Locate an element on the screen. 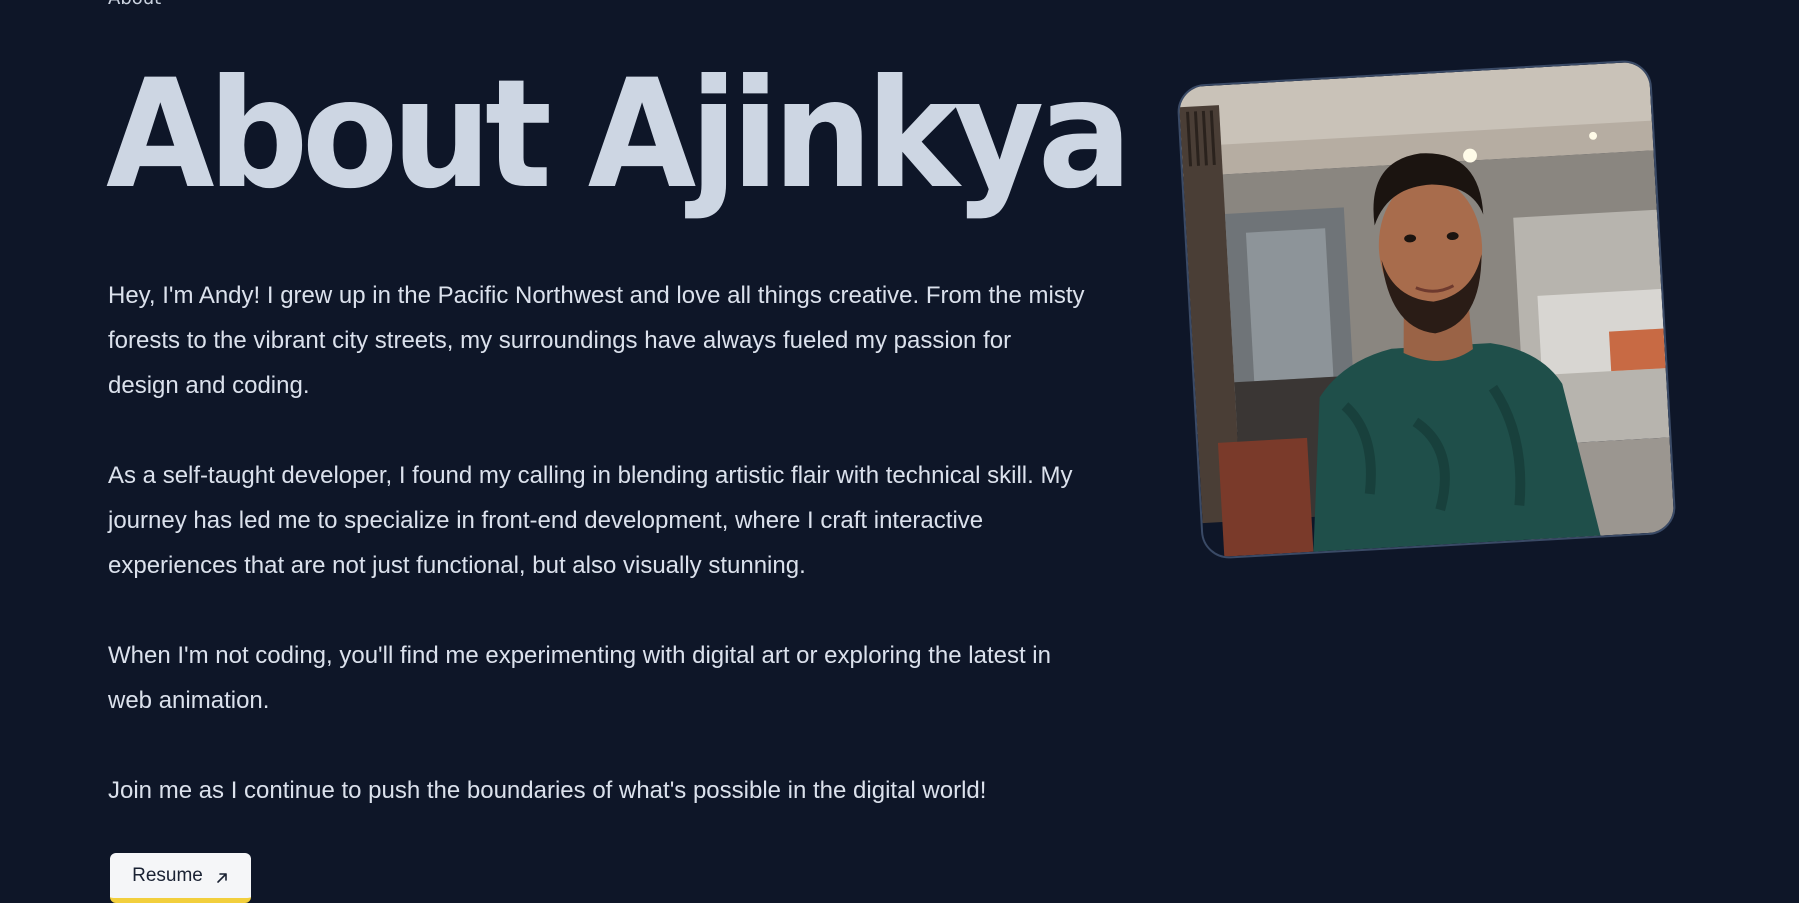  resume-button-label: Resume is located at coordinates (167, 875).